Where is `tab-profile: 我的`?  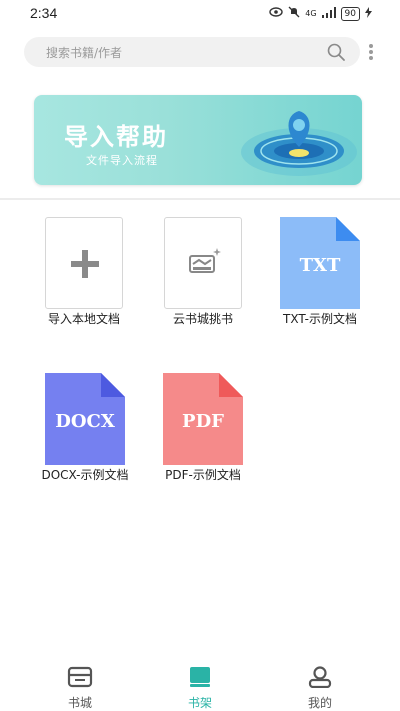 tab-profile: 我的 is located at coordinates (320, 685).